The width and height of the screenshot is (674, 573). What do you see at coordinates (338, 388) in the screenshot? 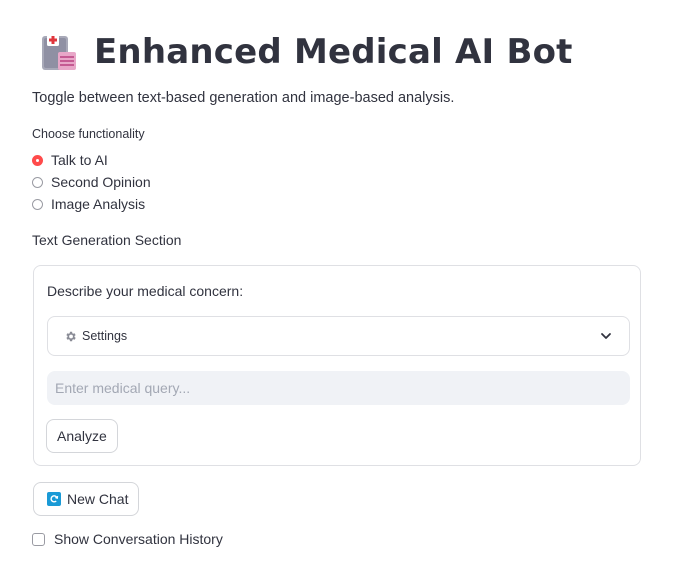
I see `medical-query-input` at bounding box center [338, 388].